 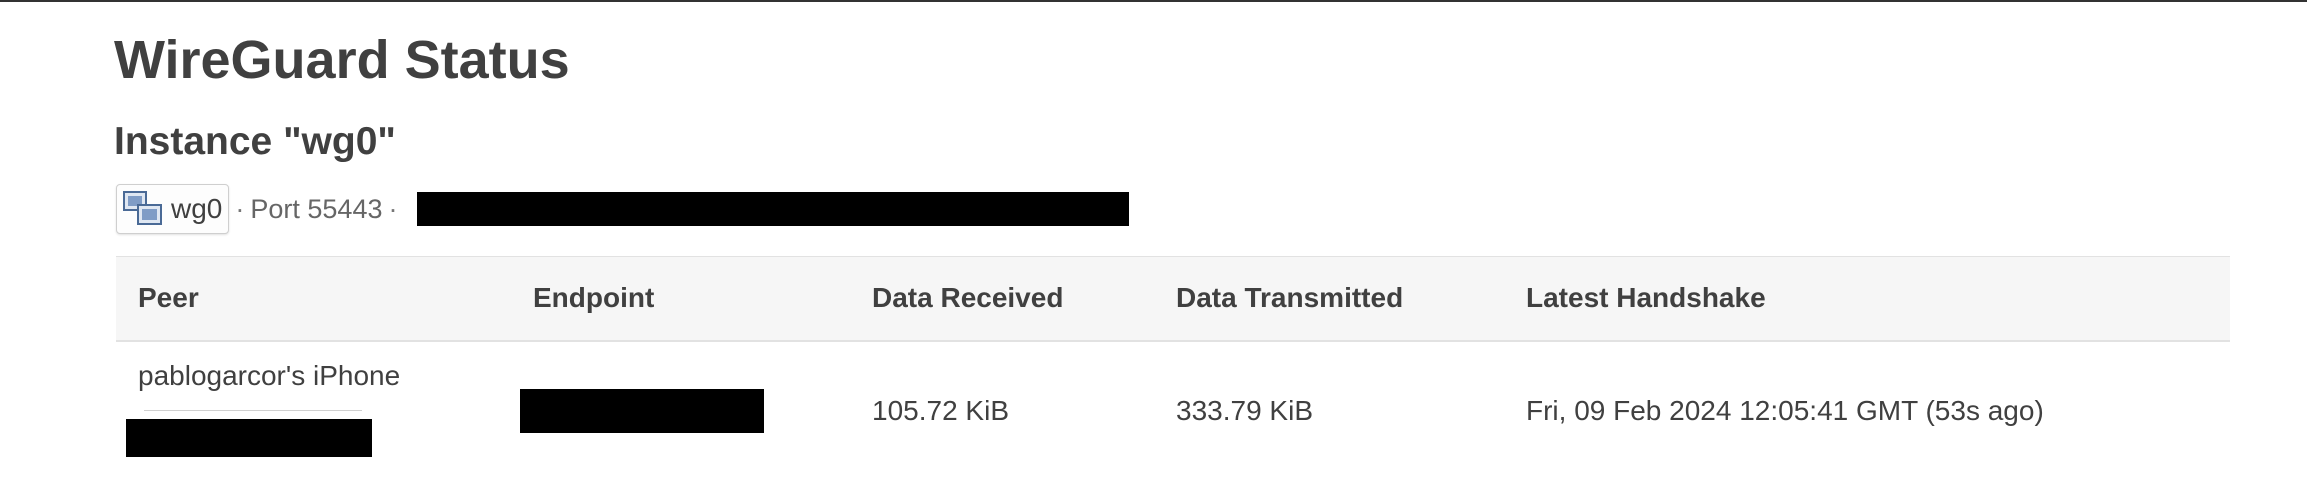 I want to click on data-received-cell: 105.72 KiB, so click(x=940, y=410).